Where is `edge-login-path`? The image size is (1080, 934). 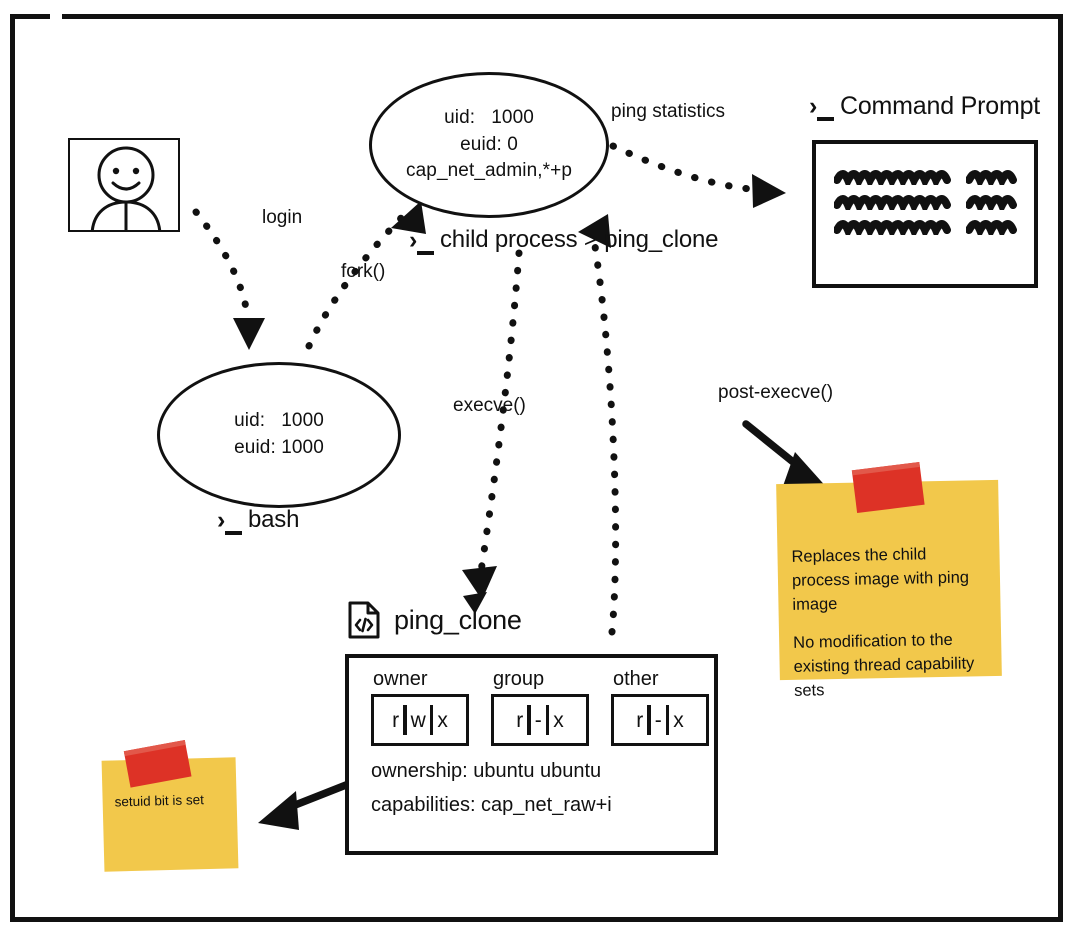
edge-login-path is located at coordinates (222, 266).